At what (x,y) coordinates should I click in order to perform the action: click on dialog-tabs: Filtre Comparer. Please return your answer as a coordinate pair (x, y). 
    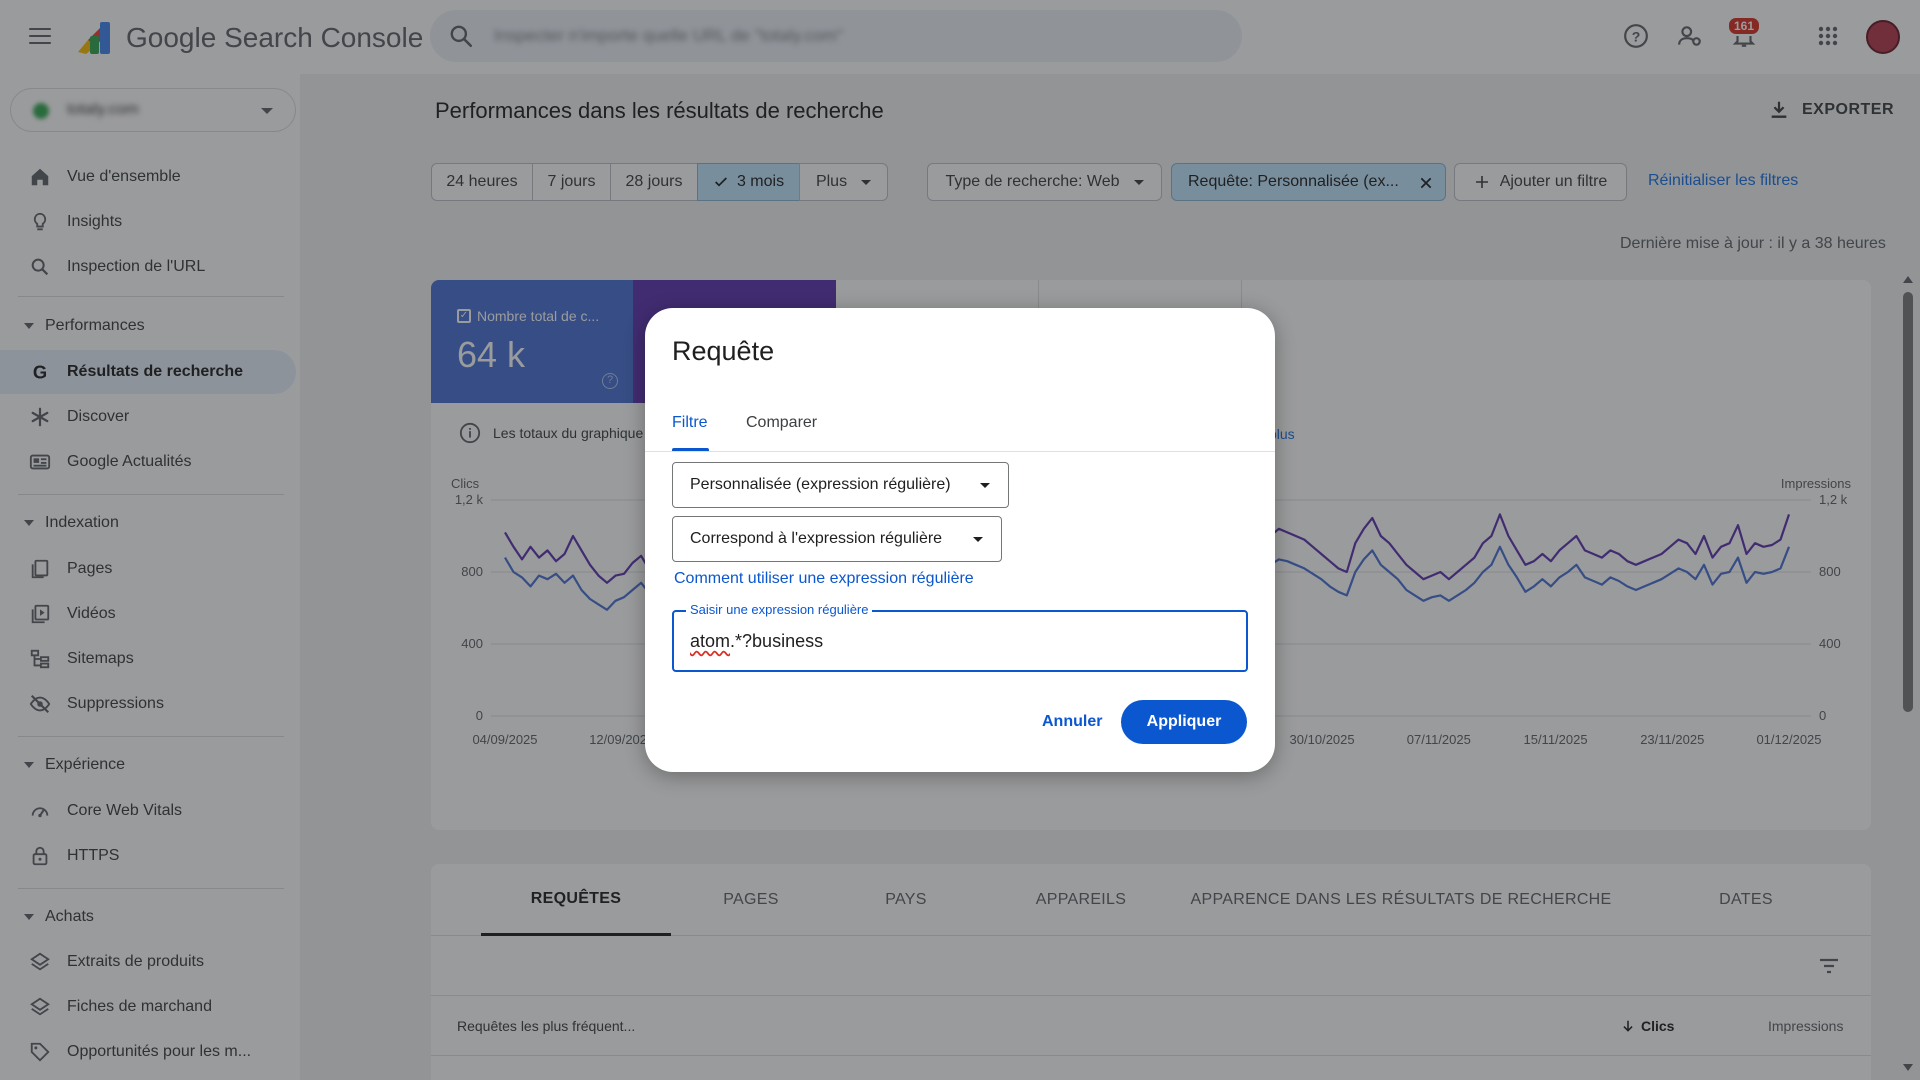
    Looking at the image, I should click on (960, 425).